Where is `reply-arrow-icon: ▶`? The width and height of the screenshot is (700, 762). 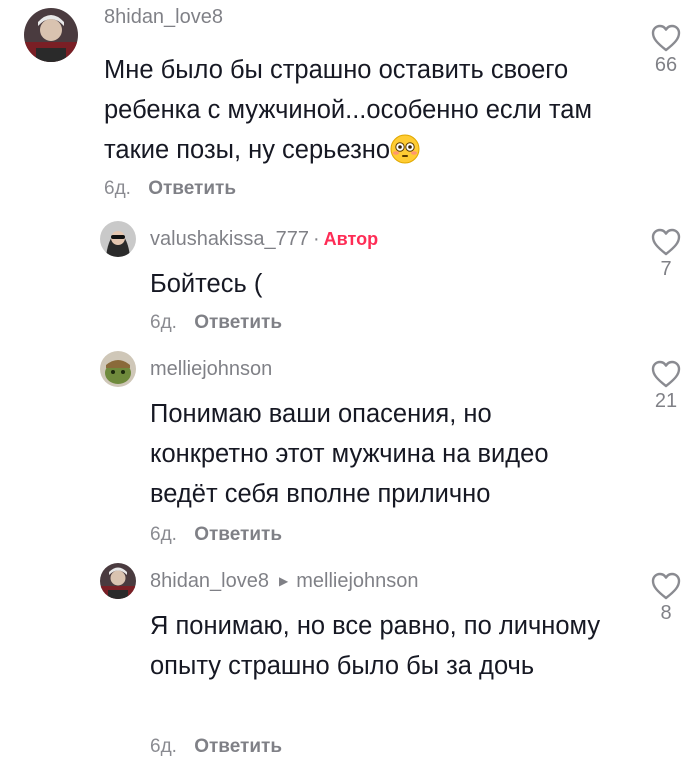
reply-arrow-icon: ▶ is located at coordinates (284, 581).